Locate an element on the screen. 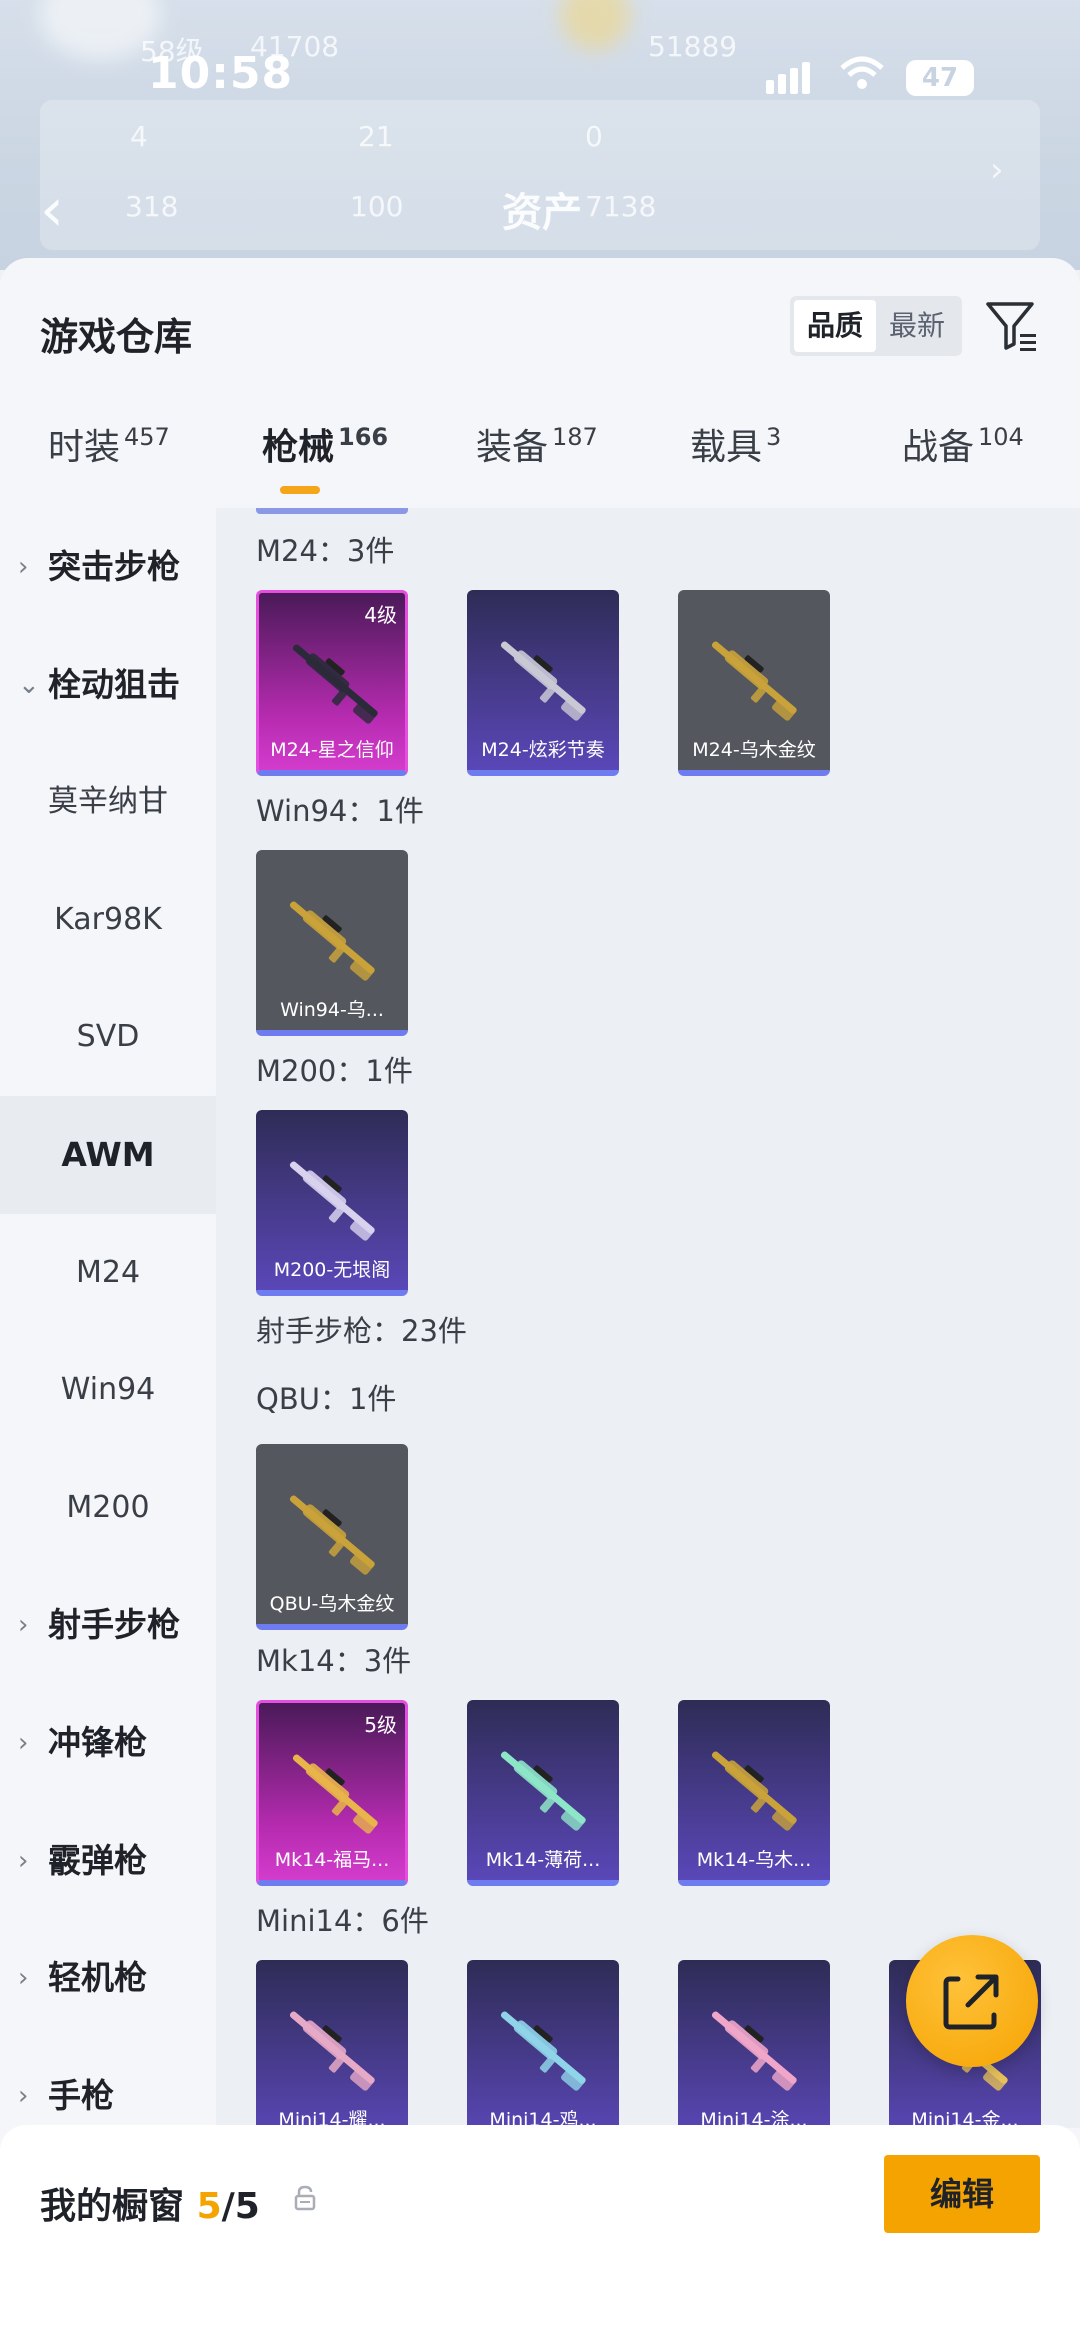  wifi-icon is located at coordinates (862, 77).